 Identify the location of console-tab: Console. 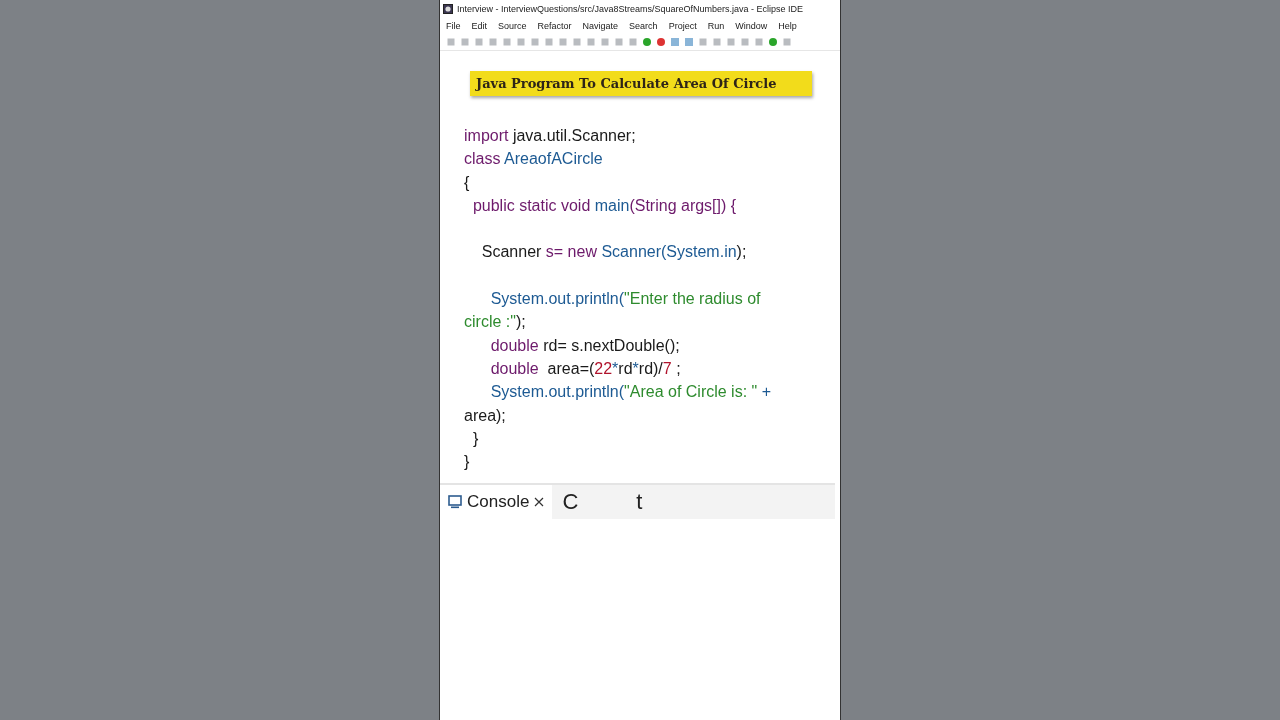
(496, 502).